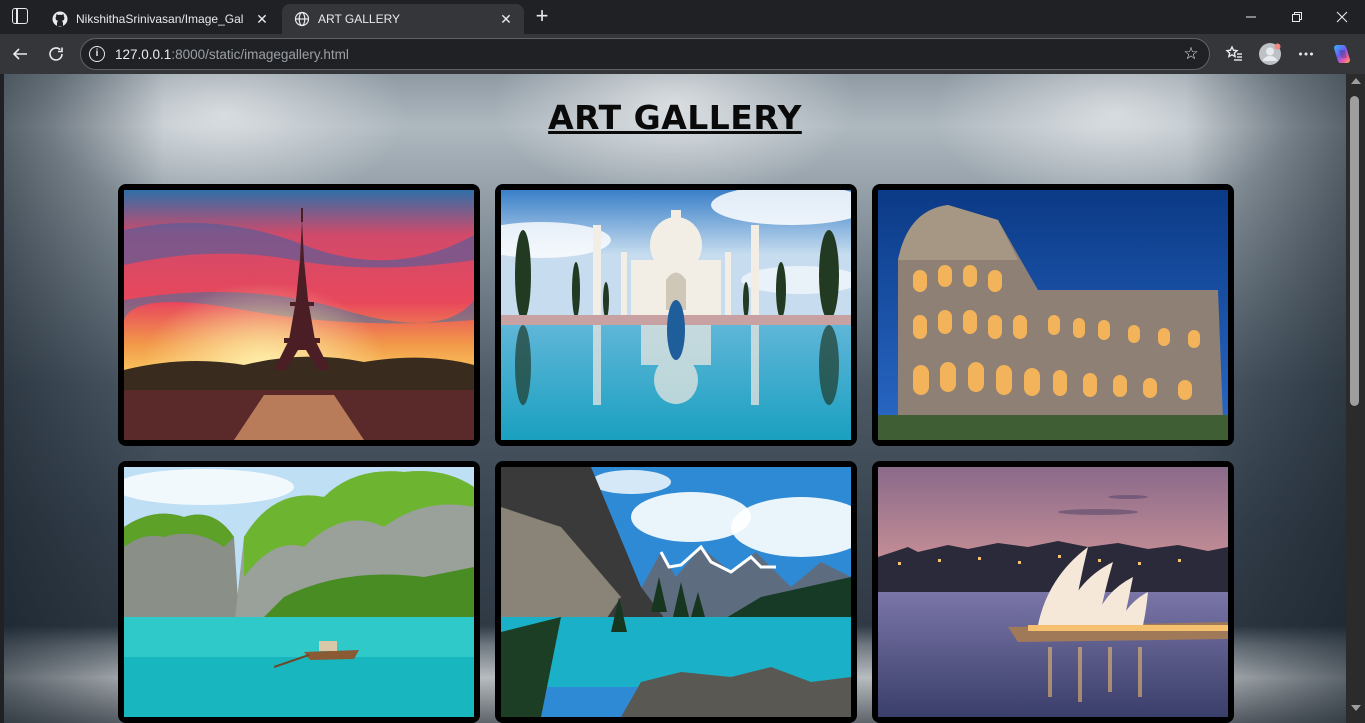  What do you see at coordinates (1342, 17) in the screenshot?
I see `close-window-button` at bounding box center [1342, 17].